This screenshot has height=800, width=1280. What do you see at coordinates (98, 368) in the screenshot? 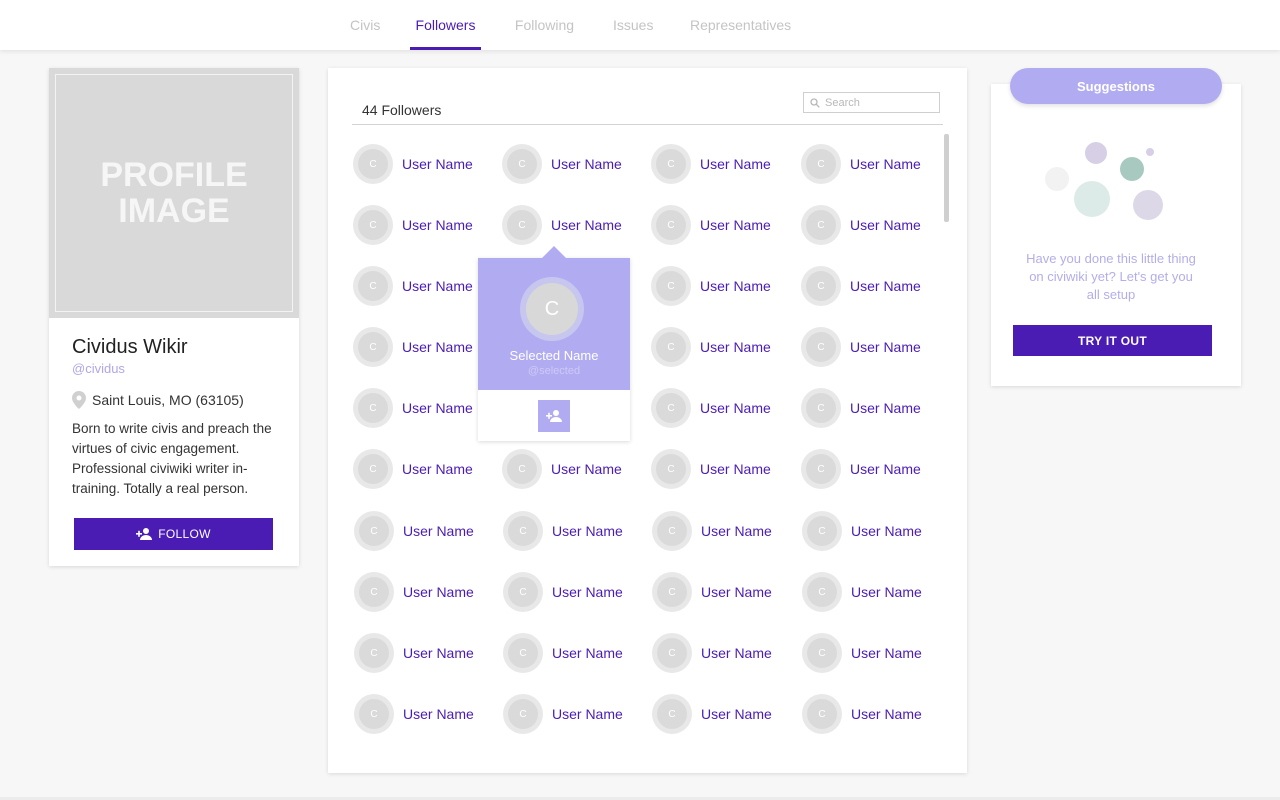
I see `profile-handle: @cividus` at bounding box center [98, 368].